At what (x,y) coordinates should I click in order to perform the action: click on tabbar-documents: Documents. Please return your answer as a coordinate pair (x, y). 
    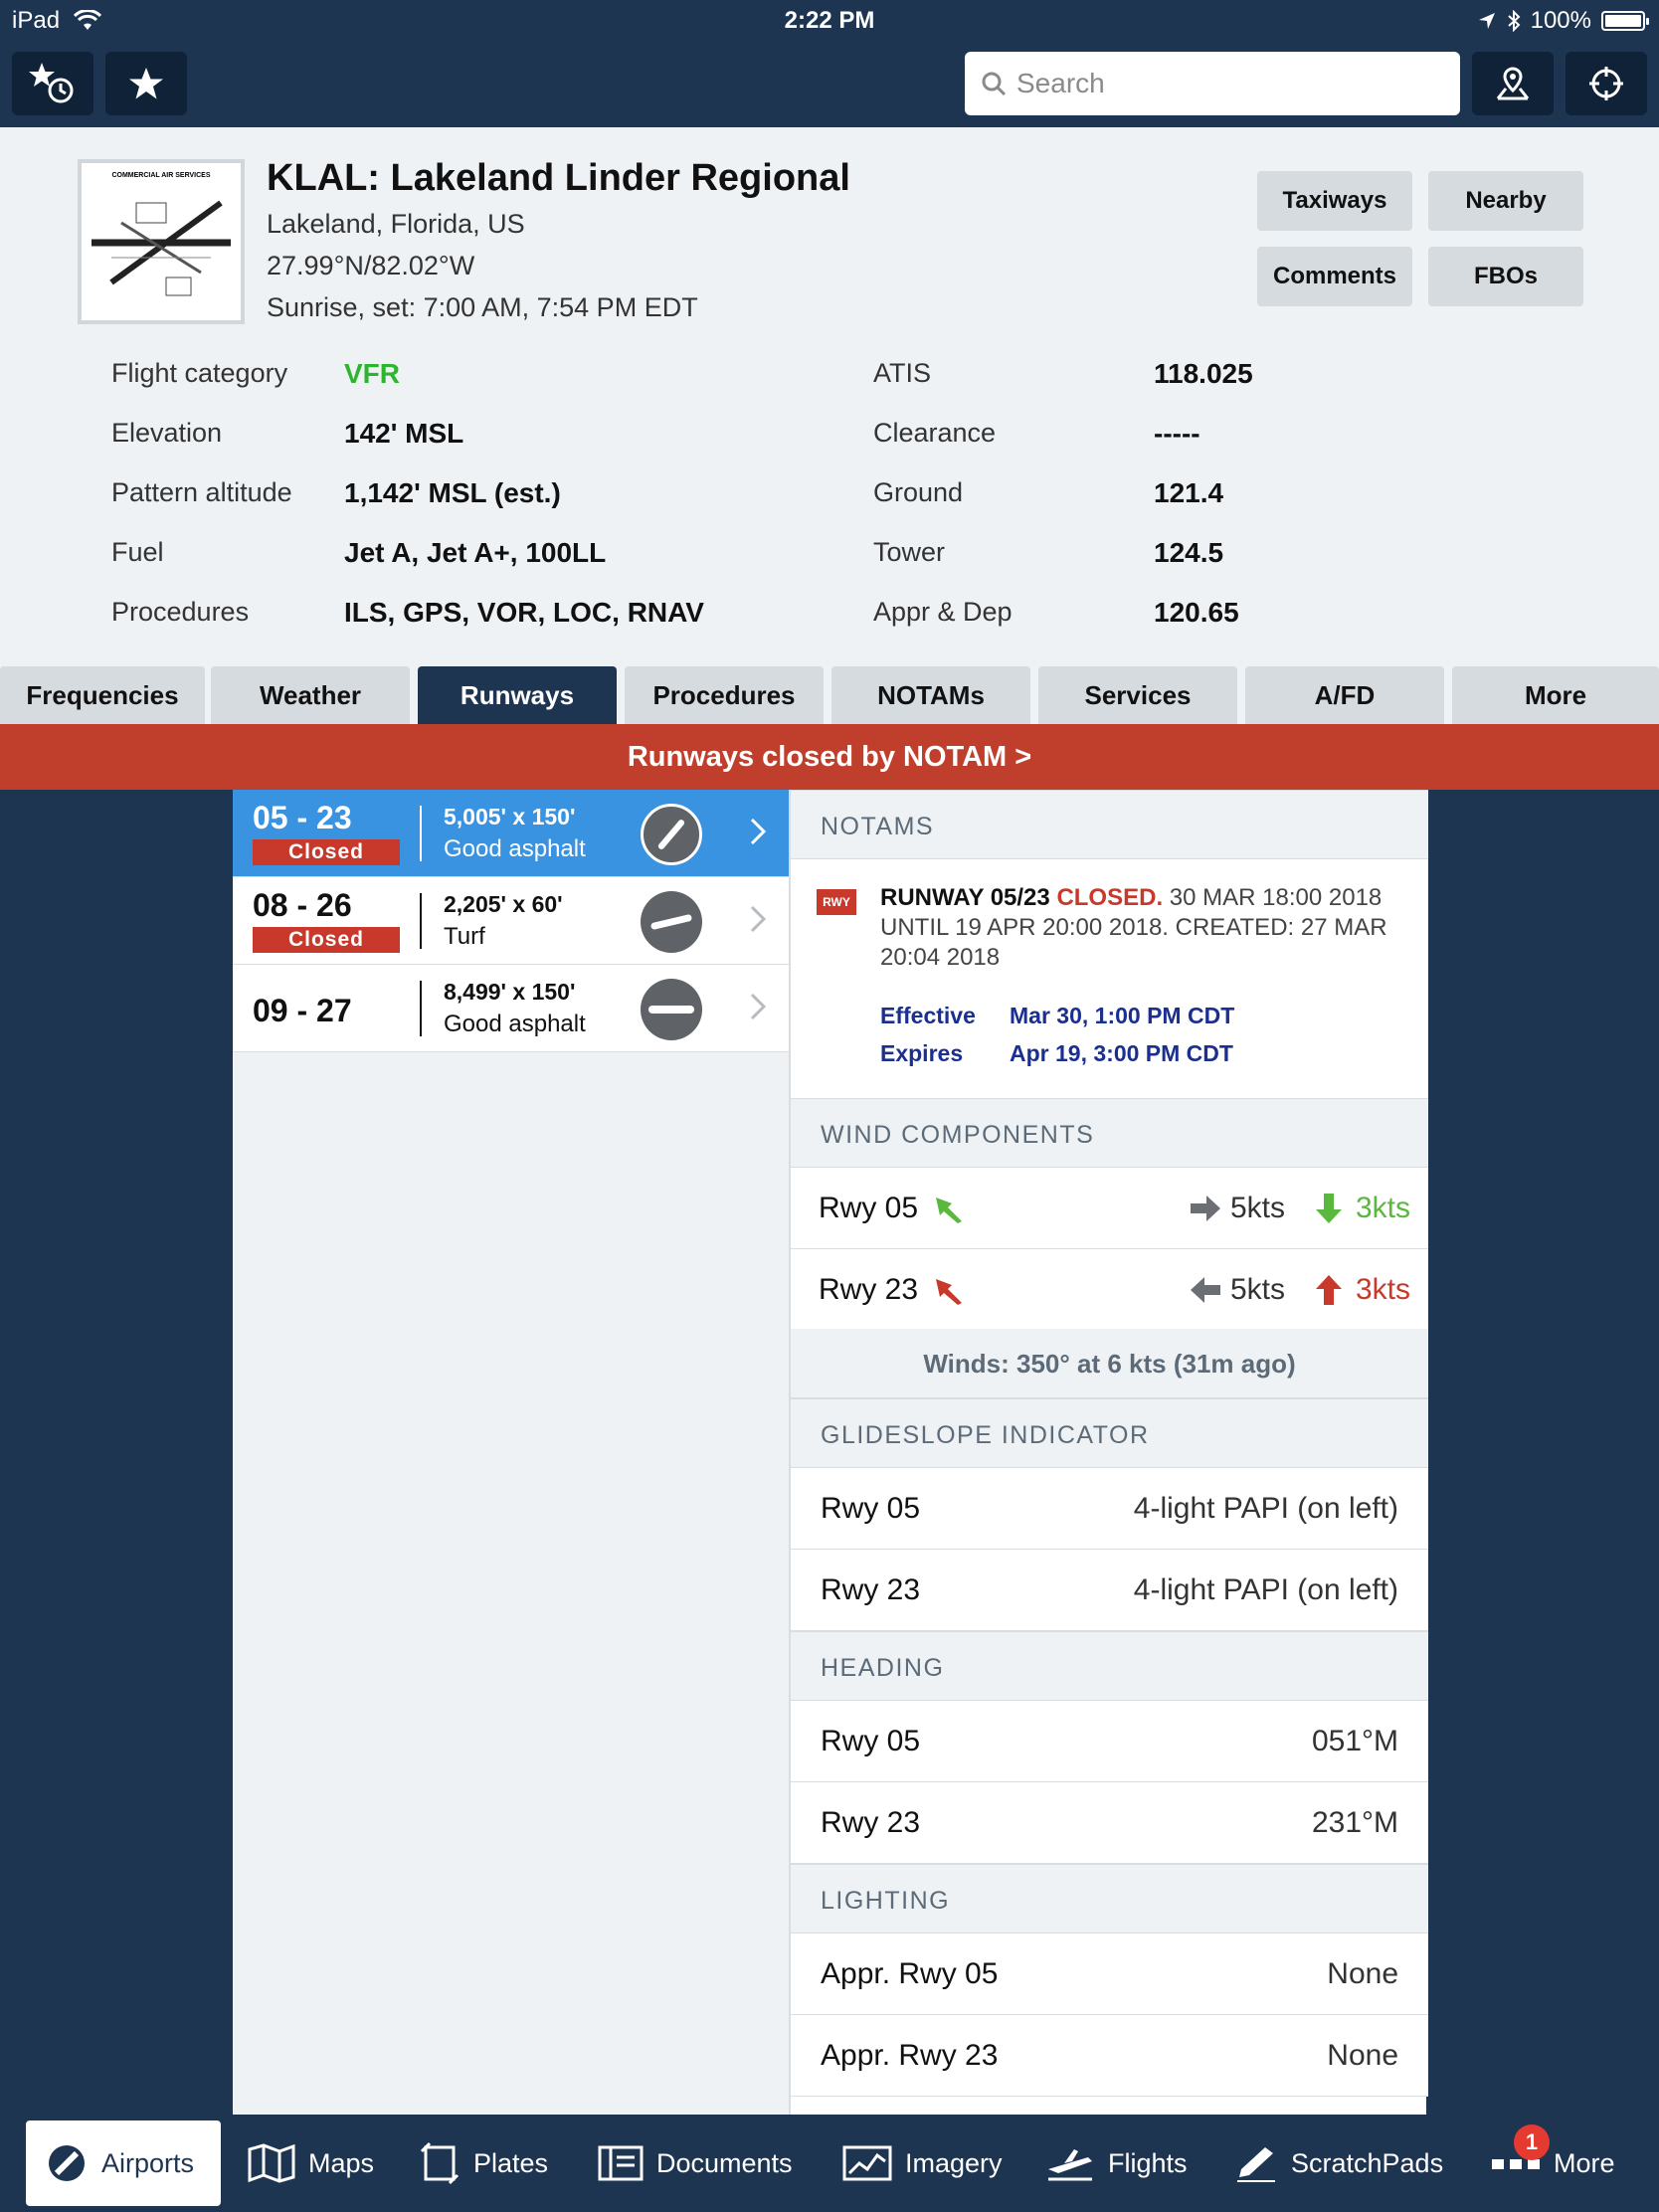
    Looking at the image, I should click on (695, 2163).